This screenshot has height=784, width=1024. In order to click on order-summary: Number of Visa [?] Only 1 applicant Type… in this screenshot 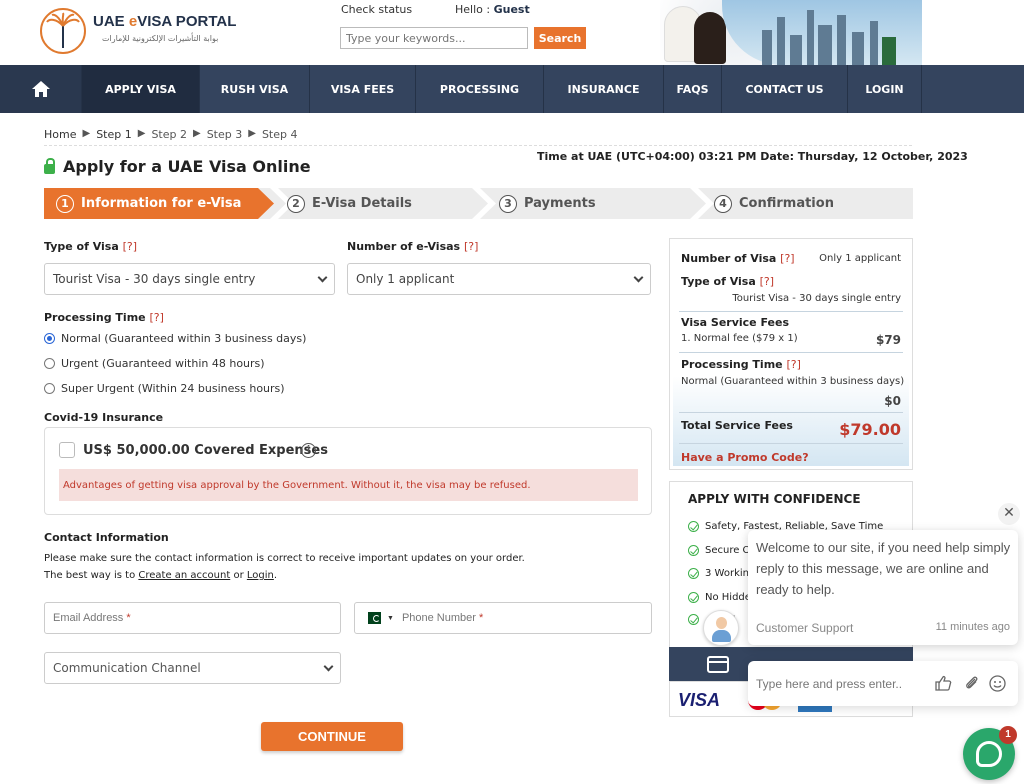, I will do `click(791, 354)`.